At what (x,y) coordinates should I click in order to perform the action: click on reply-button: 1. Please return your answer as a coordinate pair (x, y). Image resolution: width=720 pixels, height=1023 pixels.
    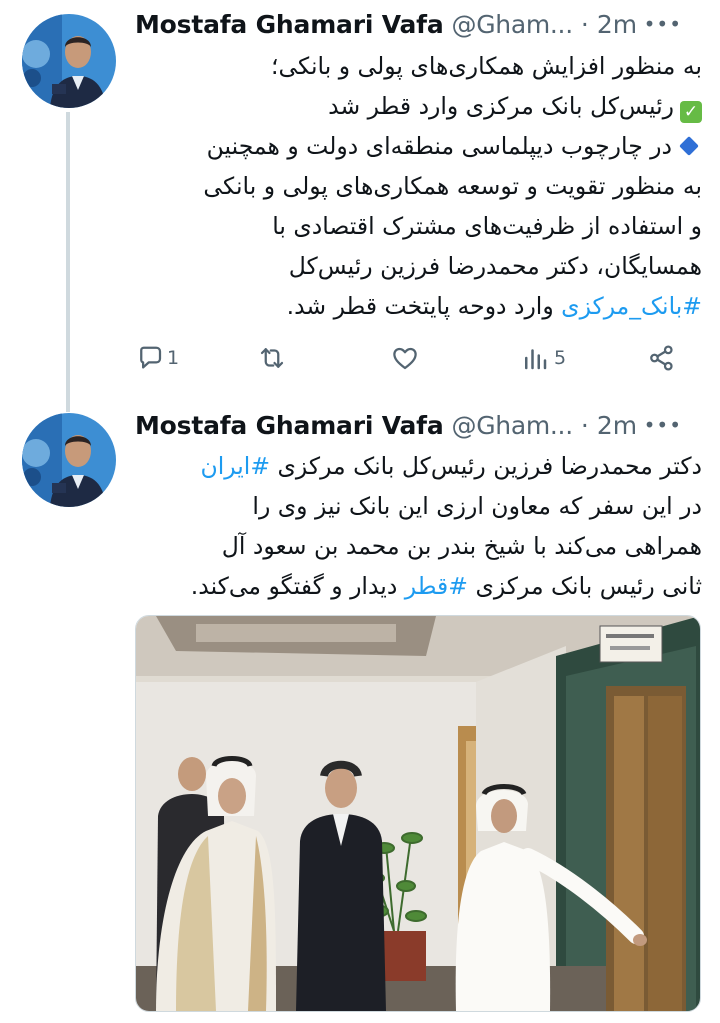
    Looking at the image, I should click on (157, 358).